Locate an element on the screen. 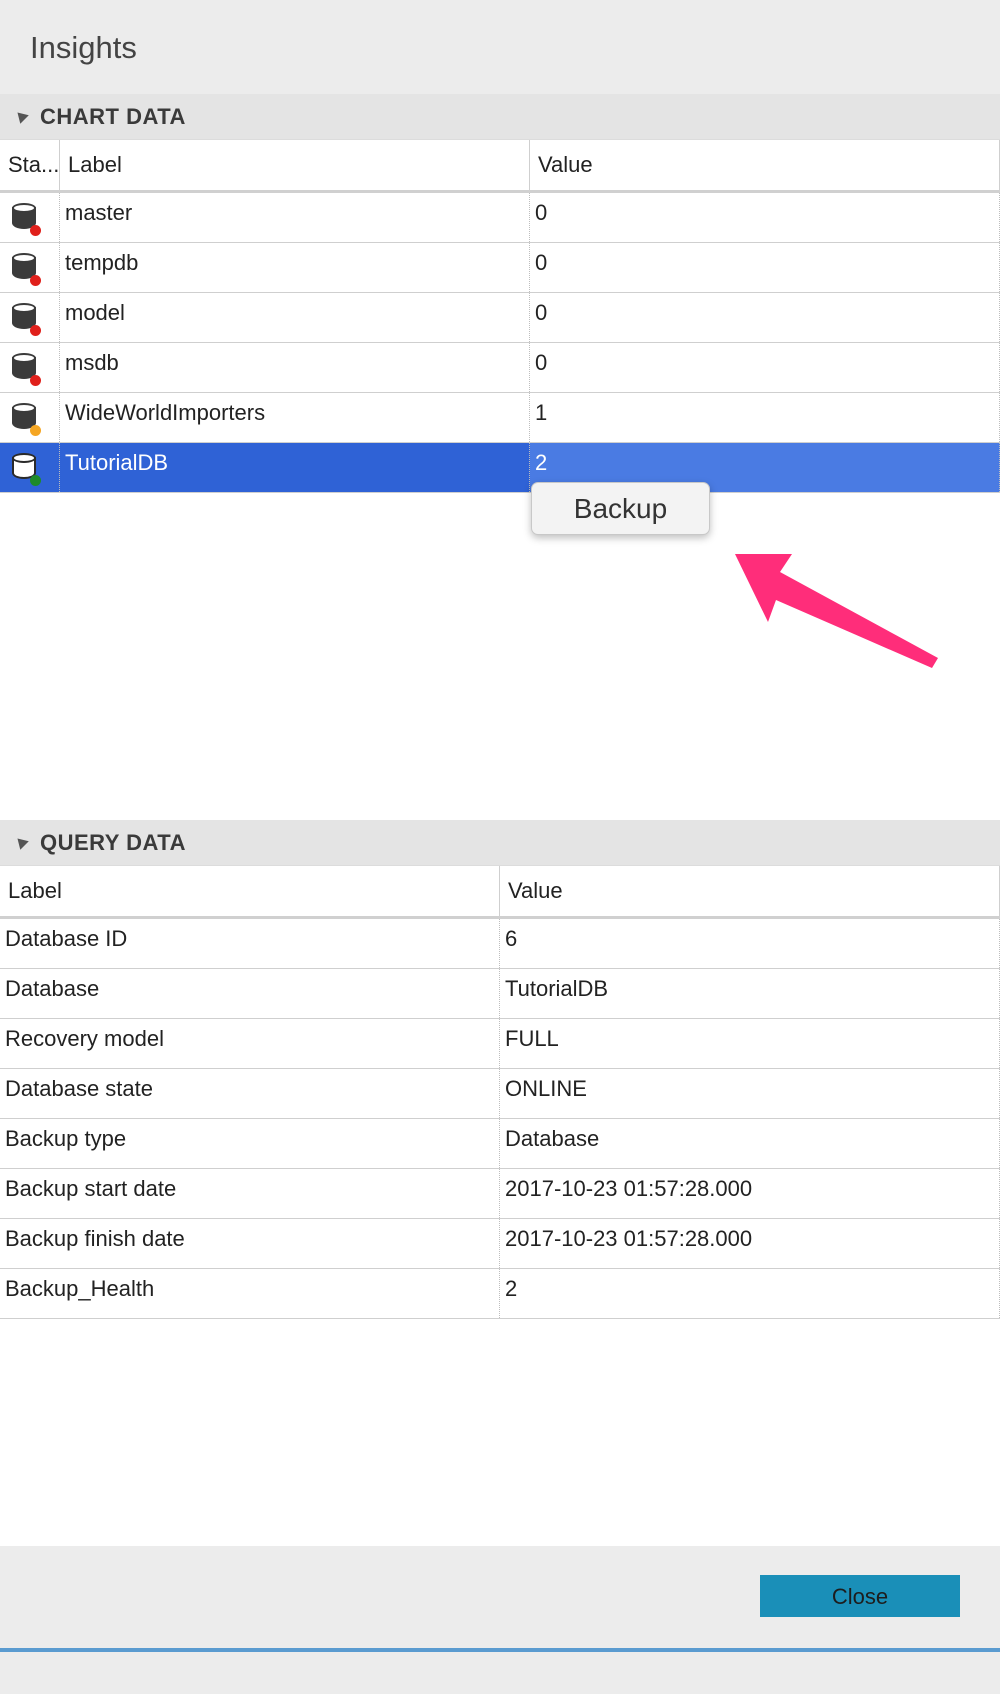  label-cell: Backup_Health is located at coordinates (250, 1293).